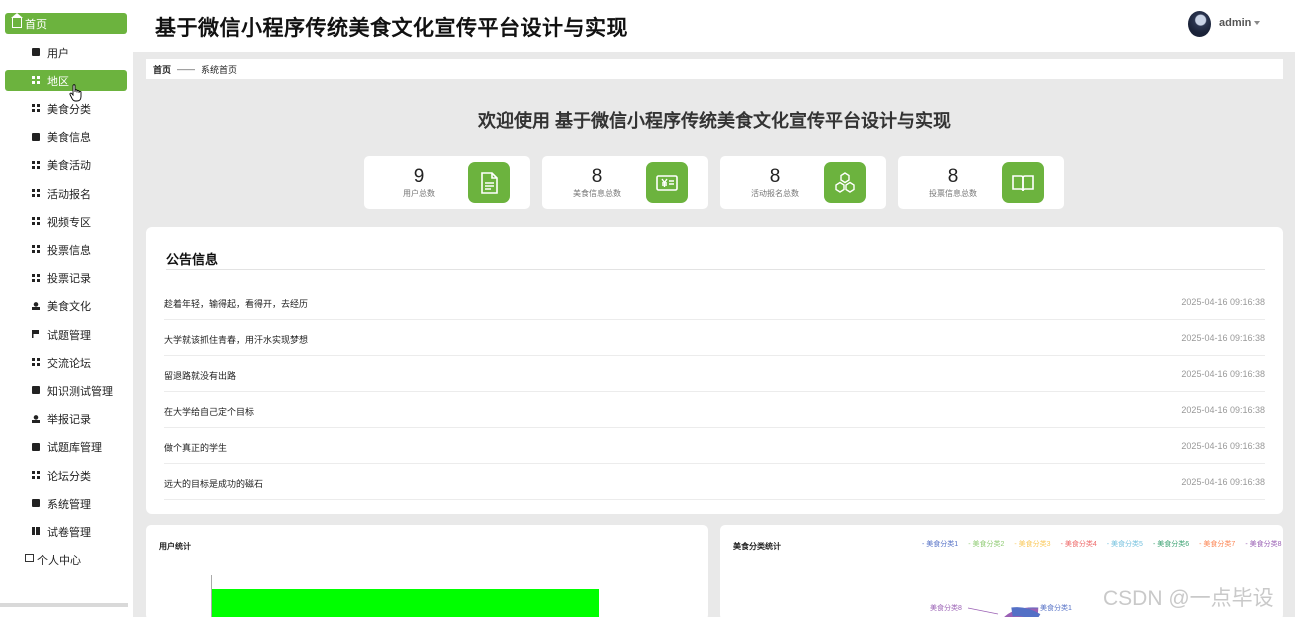 This screenshot has width=1295, height=617. Describe the element at coordinates (58, 53) in the screenshot. I see `sidebar-item-label: 用户` at that location.